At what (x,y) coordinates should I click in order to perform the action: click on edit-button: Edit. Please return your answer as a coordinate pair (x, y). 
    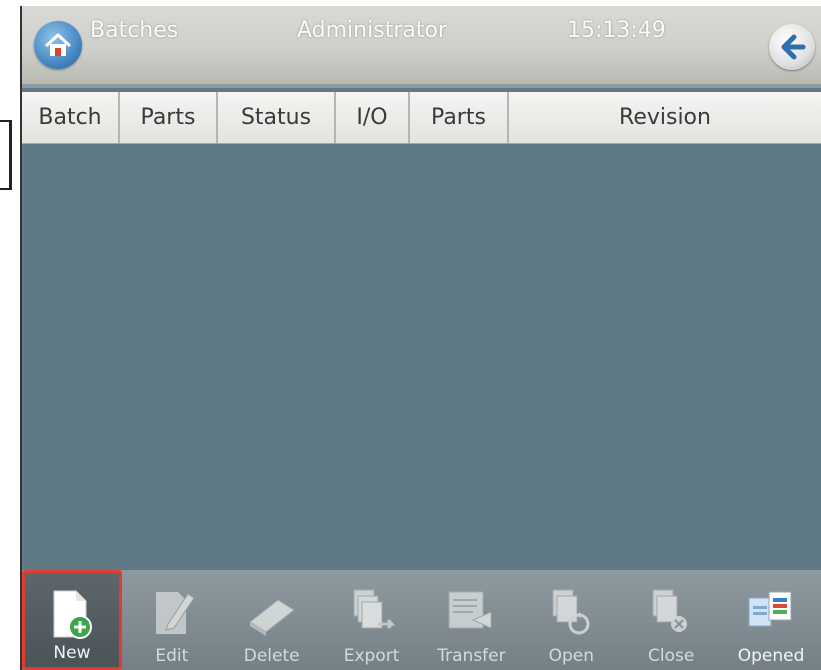
    Looking at the image, I should click on (172, 620).